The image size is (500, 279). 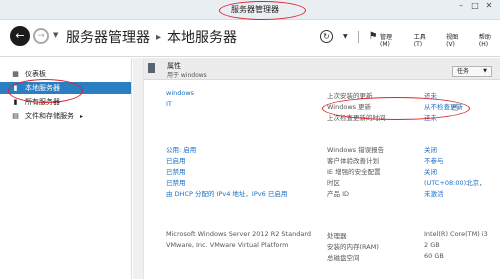 I want to click on breadcrumb-current: 本地服务器, so click(x=202, y=38).